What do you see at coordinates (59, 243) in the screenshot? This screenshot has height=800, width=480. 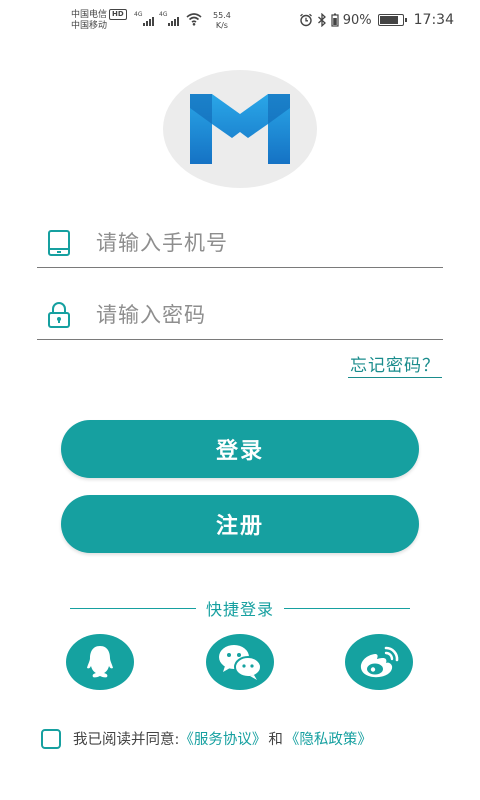 I see `phone-icon` at bounding box center [59, 243].